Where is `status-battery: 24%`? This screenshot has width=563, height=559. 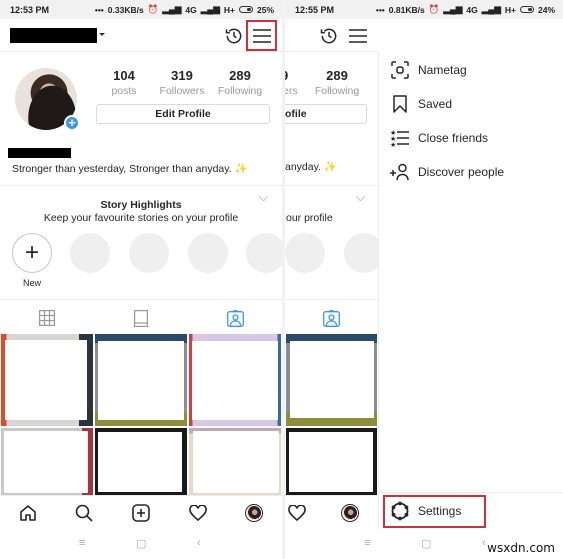
status-battery: 24% is located at coordinates (546, 9).